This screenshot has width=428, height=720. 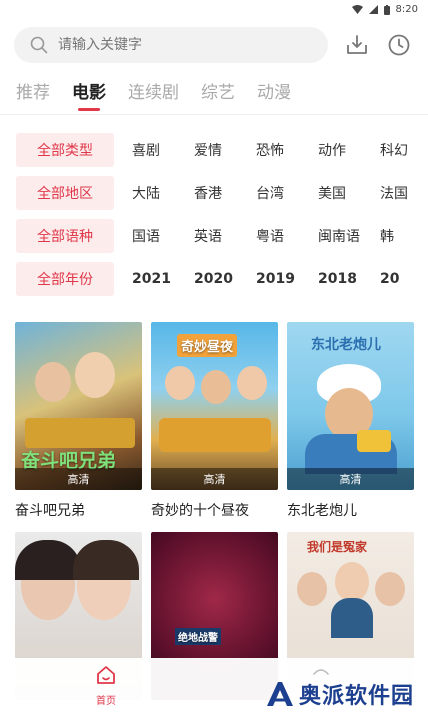 I want to click on tab-anime: 动漫, so click(x=274, y=94).